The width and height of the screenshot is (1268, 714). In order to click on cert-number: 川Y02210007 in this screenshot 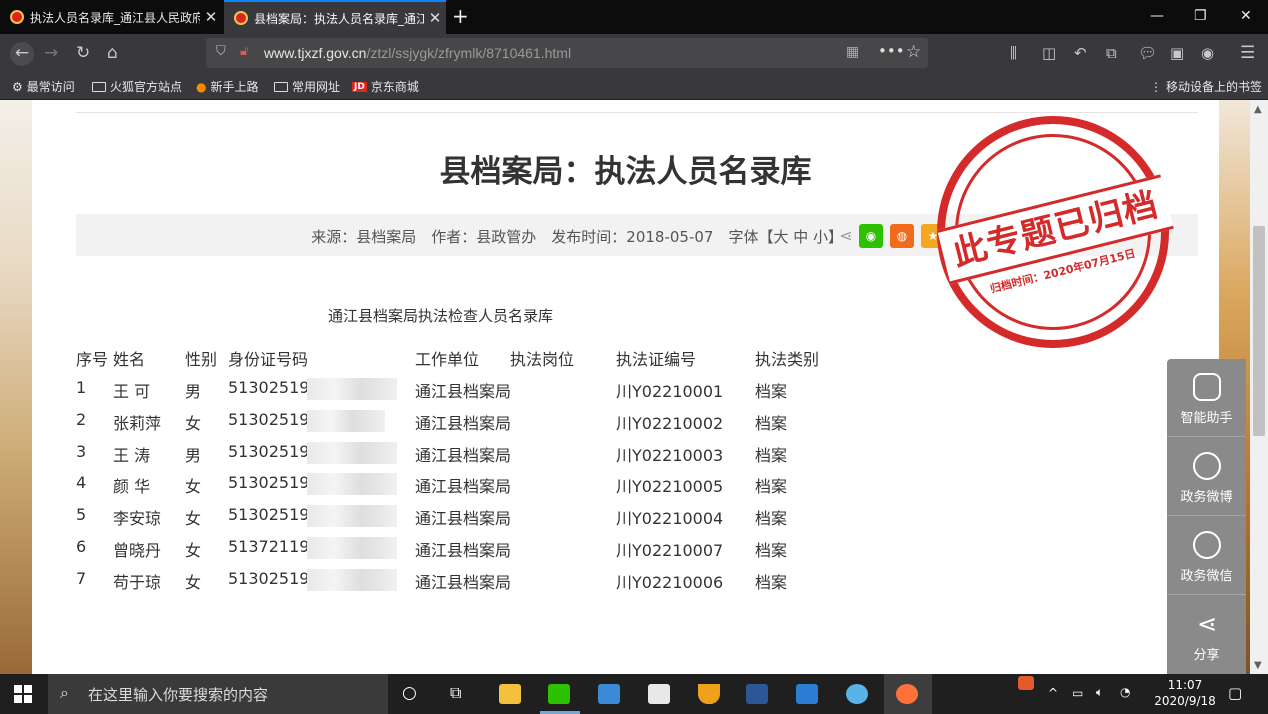, I will do `click(670, 550)`.